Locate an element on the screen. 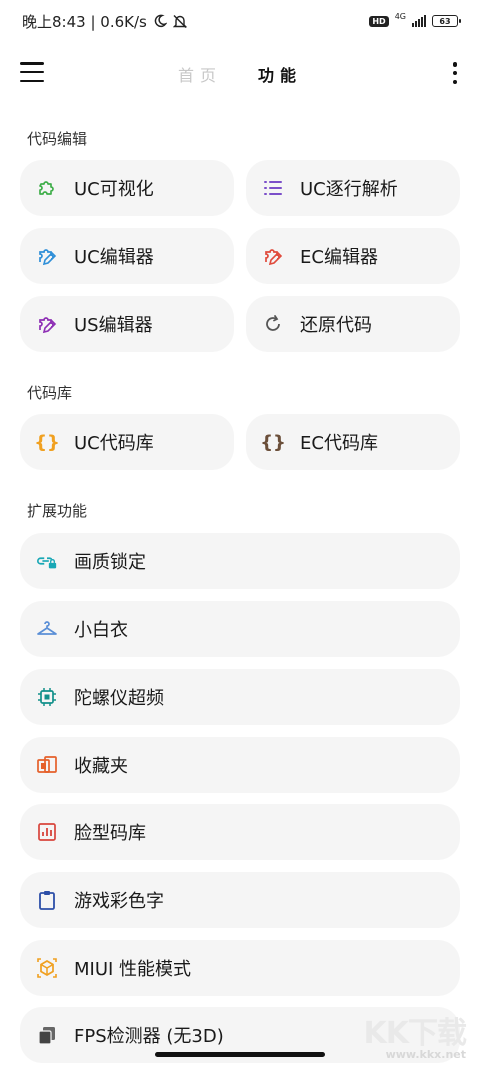 The width and height of the screenshot is (480, 1066). uc-line-parse-label: UC逐行解析 is located at coordinates (349, 189).